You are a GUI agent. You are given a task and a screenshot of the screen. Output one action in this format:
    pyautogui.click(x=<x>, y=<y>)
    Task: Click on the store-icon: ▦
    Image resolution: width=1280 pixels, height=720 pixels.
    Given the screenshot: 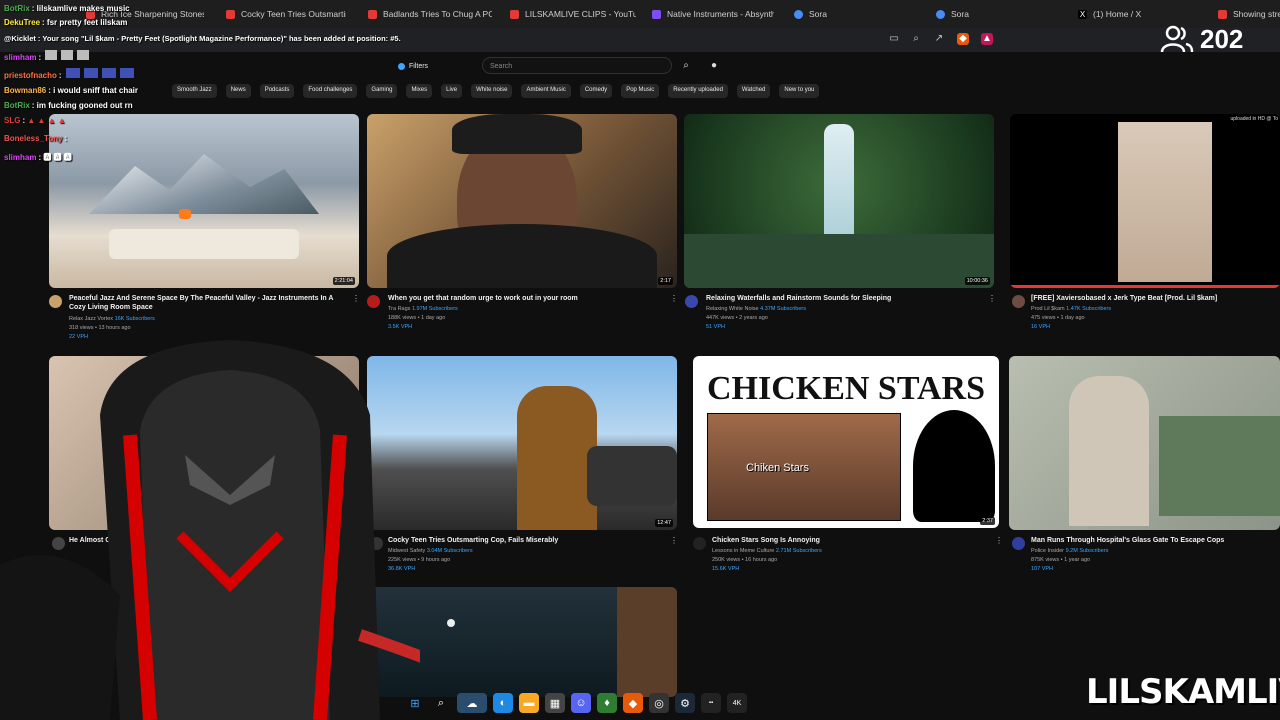 What is the action you would take?
    pyautogui.click(x=555, y=703)
    